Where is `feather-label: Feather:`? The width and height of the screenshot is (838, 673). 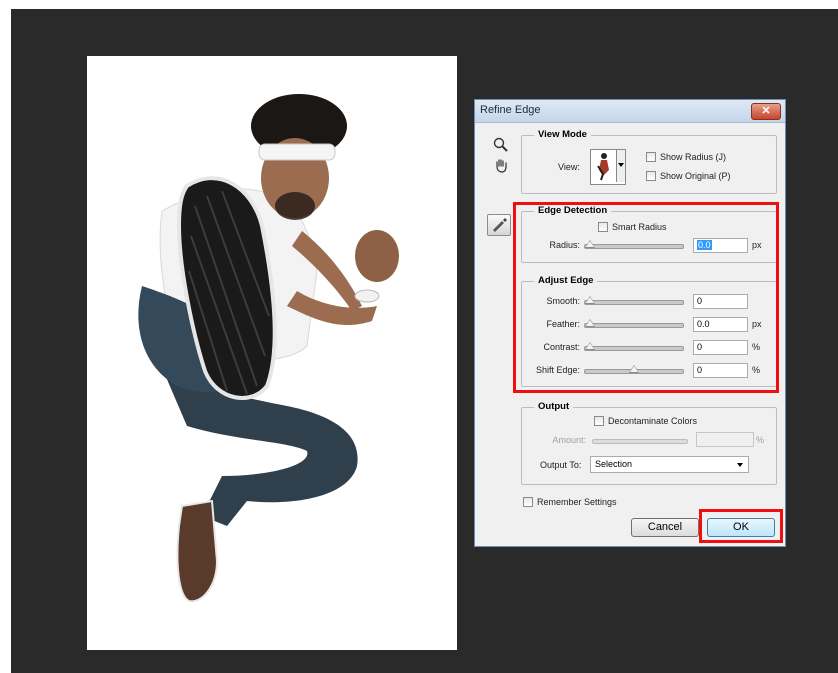
feather-label: Feather: is located at coordinates (563, 324).